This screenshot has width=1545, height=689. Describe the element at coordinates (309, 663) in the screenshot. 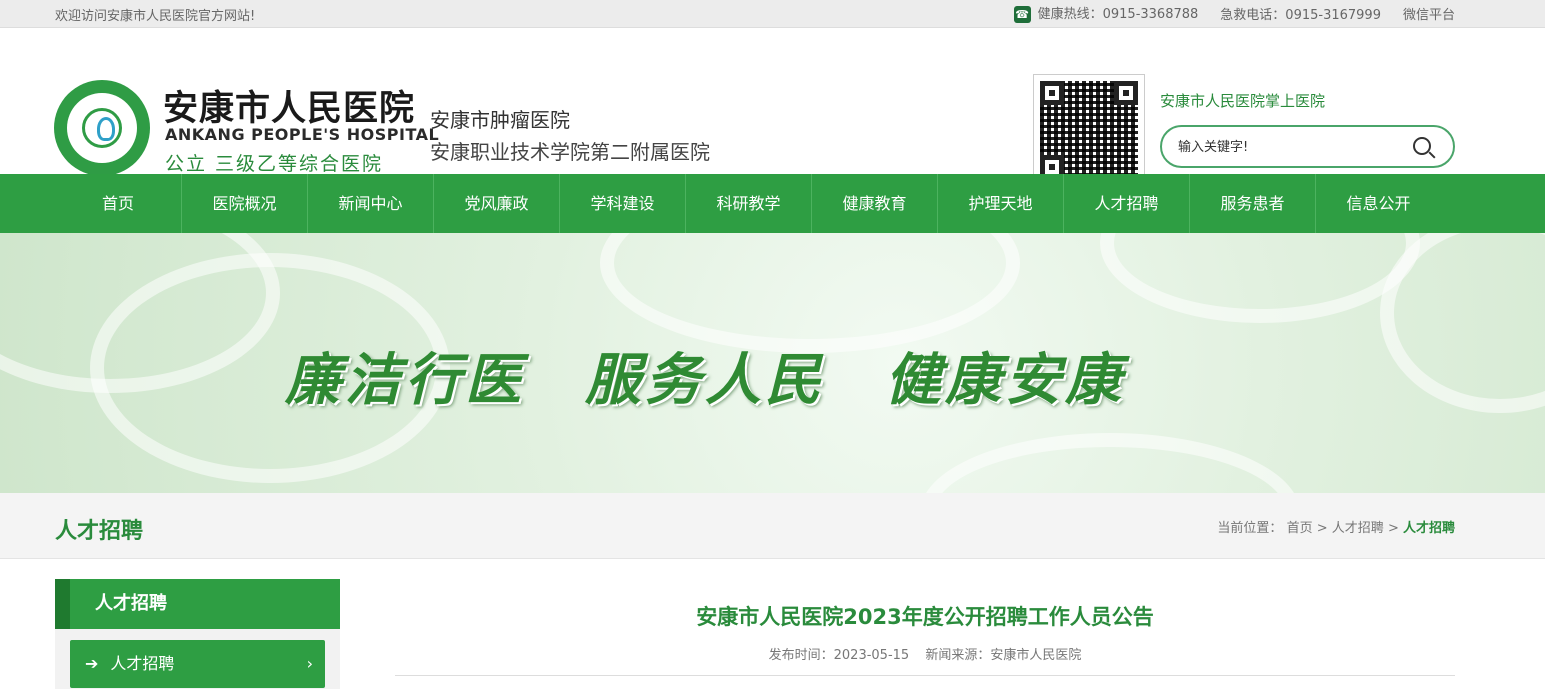

I see `chevron-right-icon: ›` at that location.